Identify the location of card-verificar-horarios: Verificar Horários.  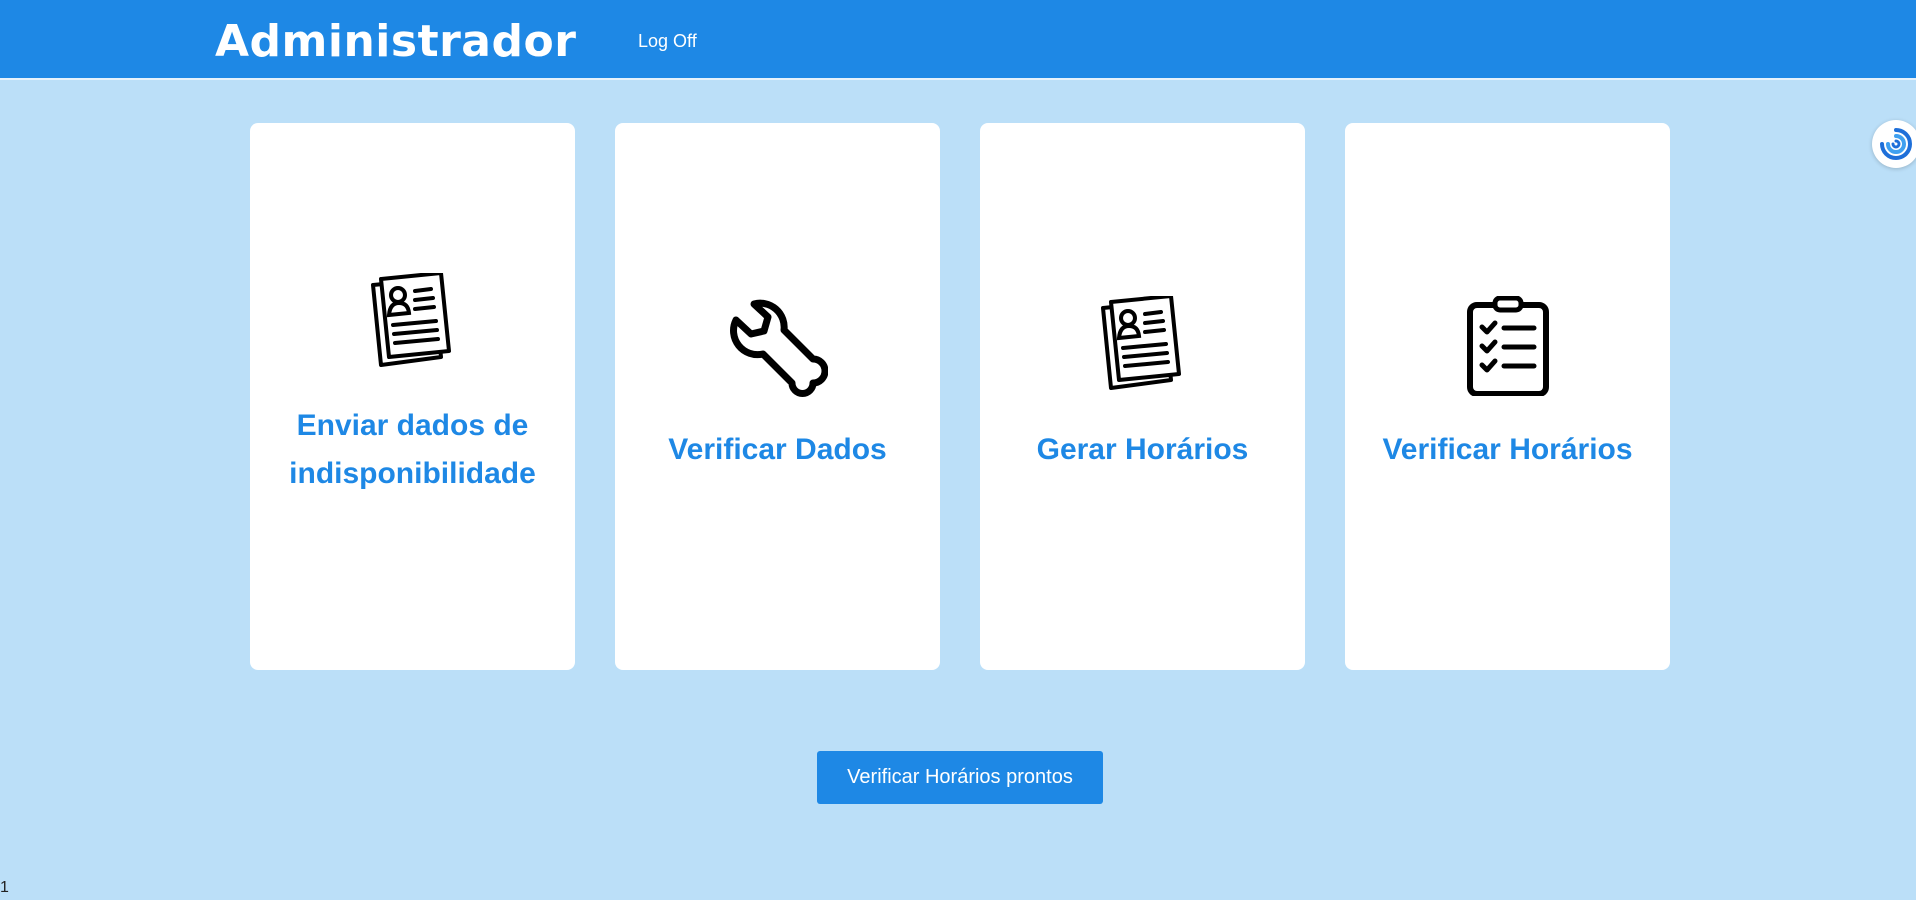
(1507, 396).